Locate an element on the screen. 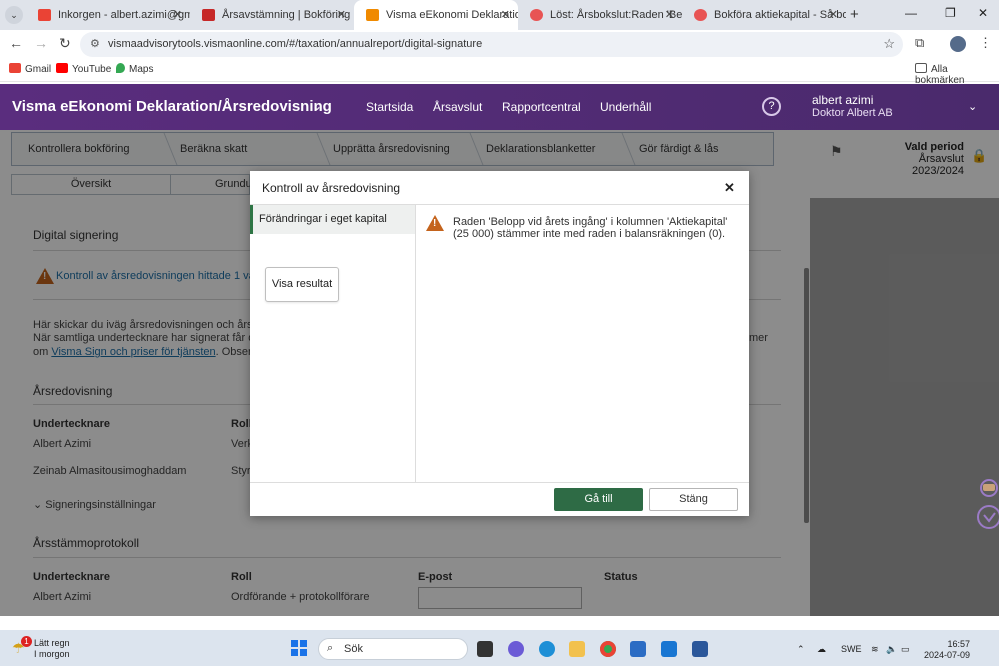 The height and width of the screenshot is (666, 999). extensions-icon: ⧉ is located at coordinates (919, 43).